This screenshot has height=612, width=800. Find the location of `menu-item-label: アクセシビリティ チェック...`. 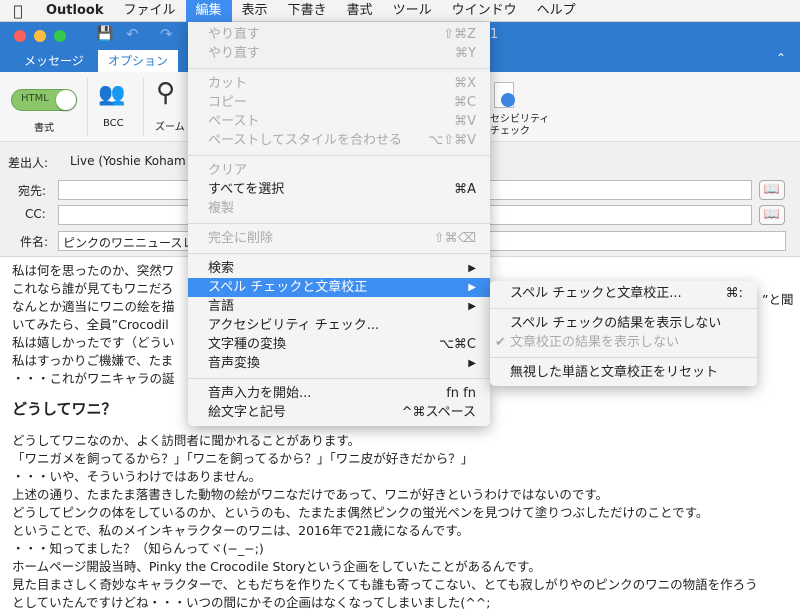

menu-item-label: アクセシビリティ チェック... is located at coordinates (294, 325).